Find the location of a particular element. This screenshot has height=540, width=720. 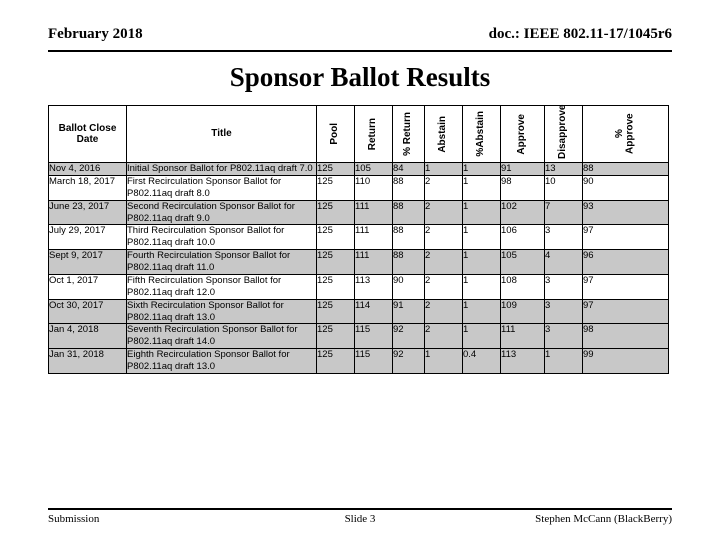

column-header-disapprove: Disapprove is located at coordinates (563, 134).